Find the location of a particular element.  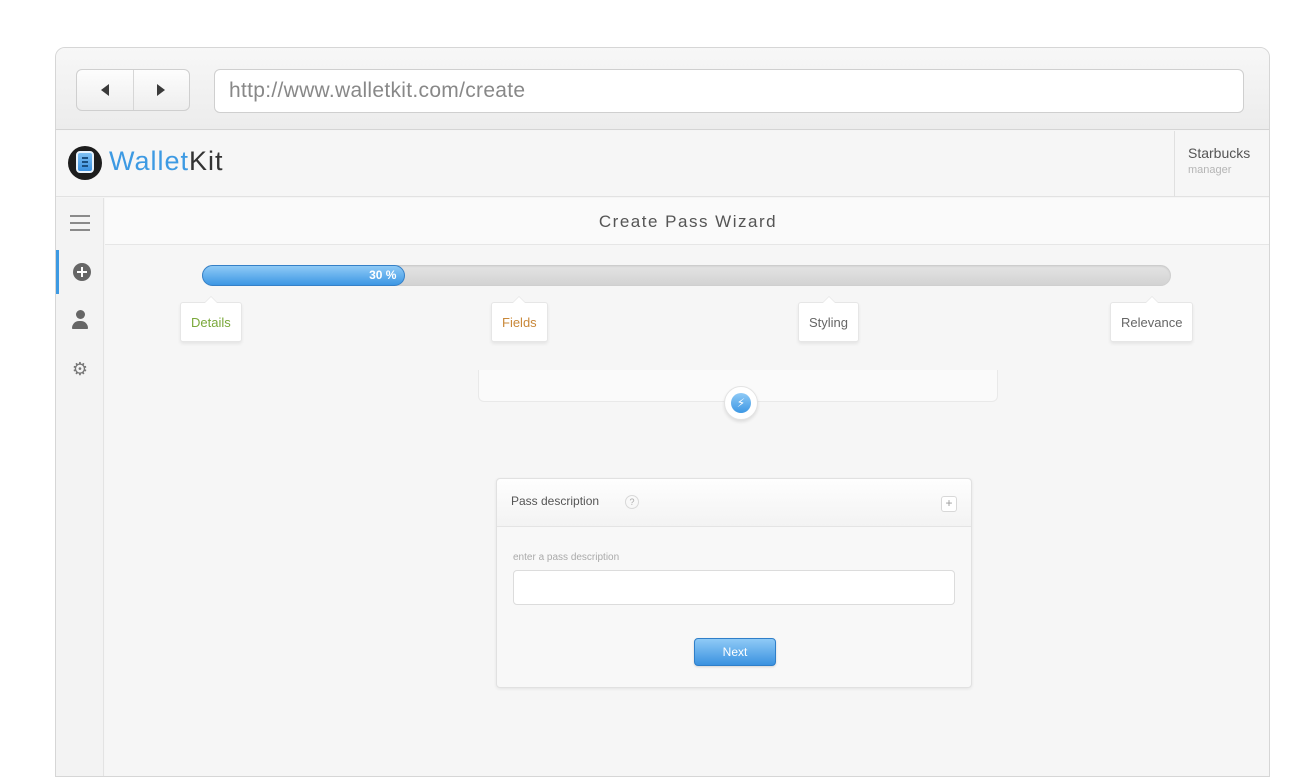

progress-fill: 30 % is located at coordinates (304, 275).